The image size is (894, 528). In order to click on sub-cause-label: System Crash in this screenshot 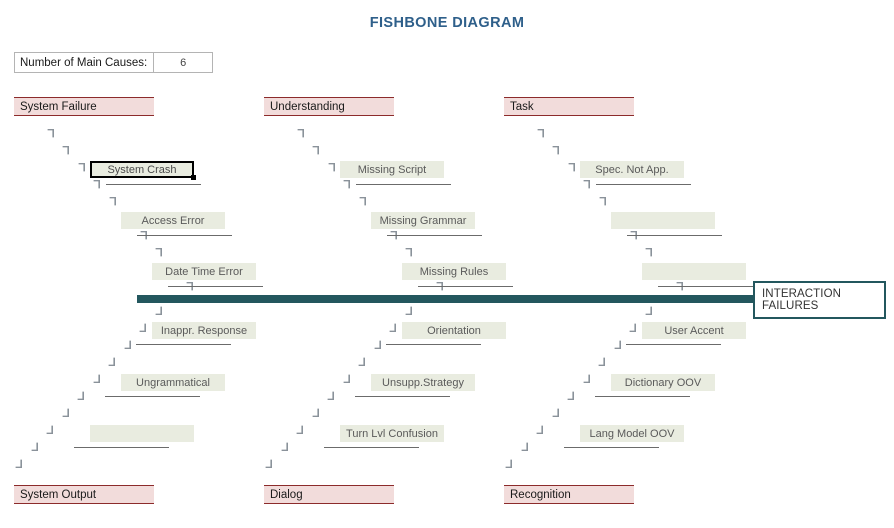, I will do `click(142, 169)`.